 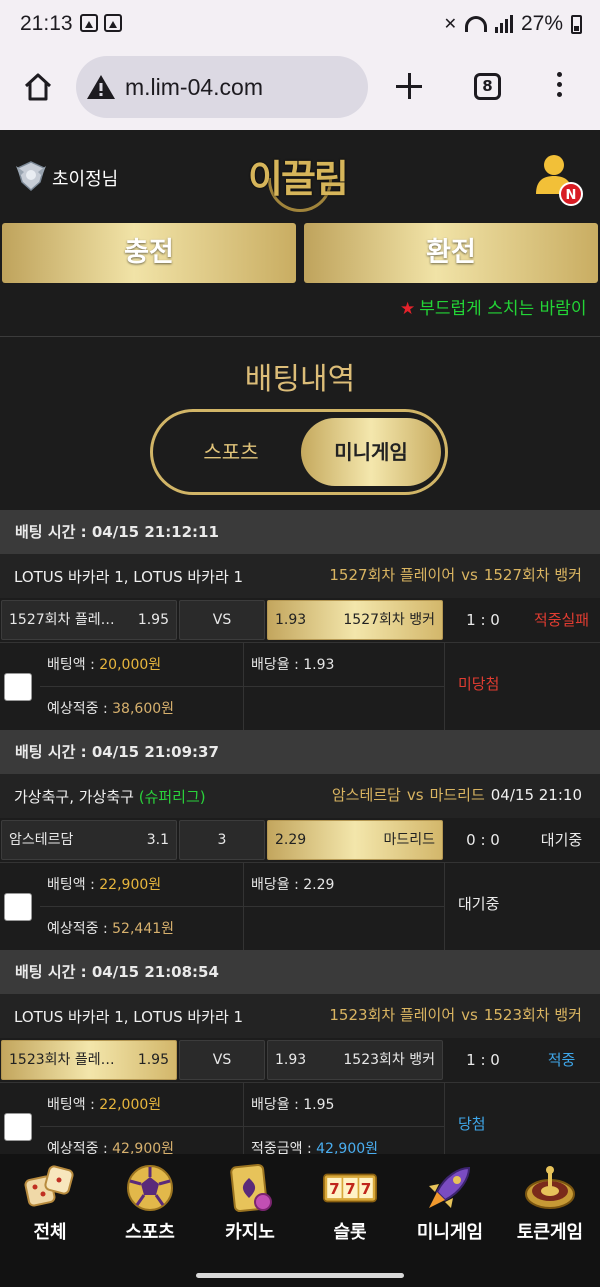 I want to click on home-icon, so click(x=38, y=87).